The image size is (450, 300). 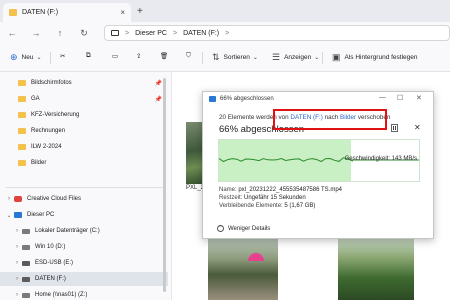 What do you see at coordinates (262, 198) in the screenshot?
I see `detail-remaining: Restzeit: Ungefähr 15 Sekunden` at bounding box center [262, 198].